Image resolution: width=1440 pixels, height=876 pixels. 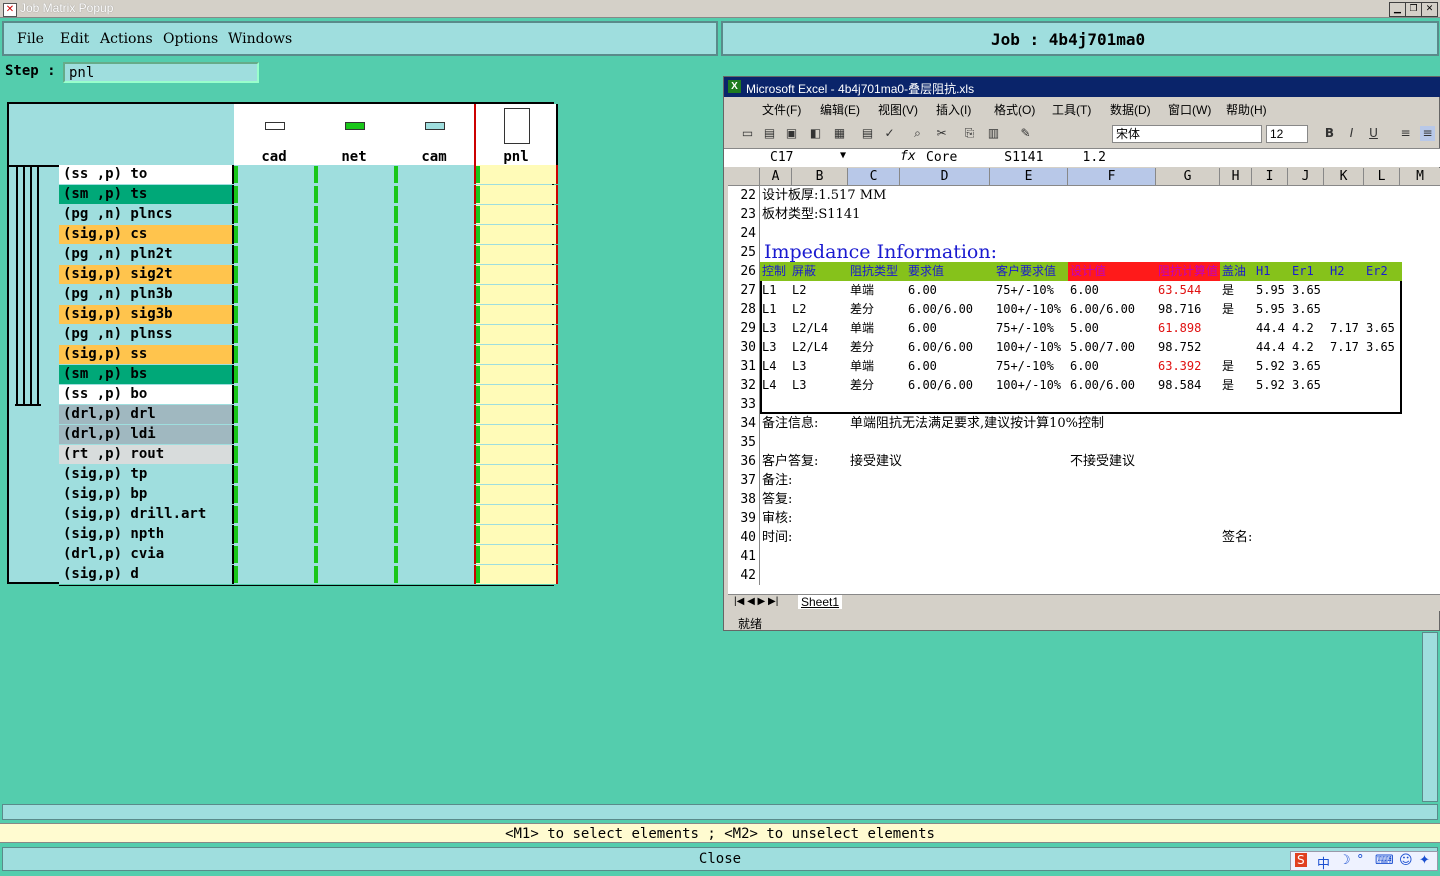 What do you see at coordinates (1130, 109) in the screenshot?
I see `excel-menu-item: 数据(D)` at bounding box center [1130, 109].